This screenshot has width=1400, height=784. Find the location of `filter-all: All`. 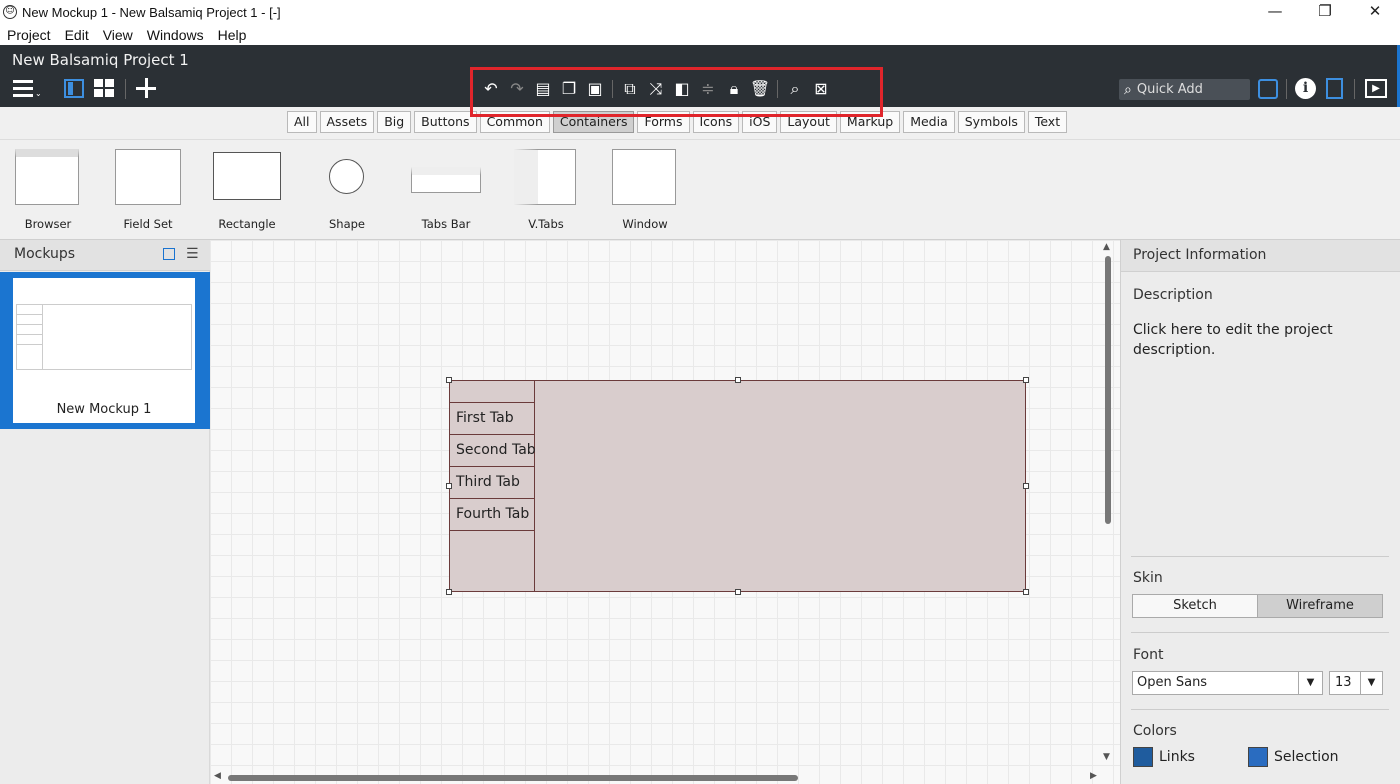

filter-all: All is located at coordinates (302, 122).